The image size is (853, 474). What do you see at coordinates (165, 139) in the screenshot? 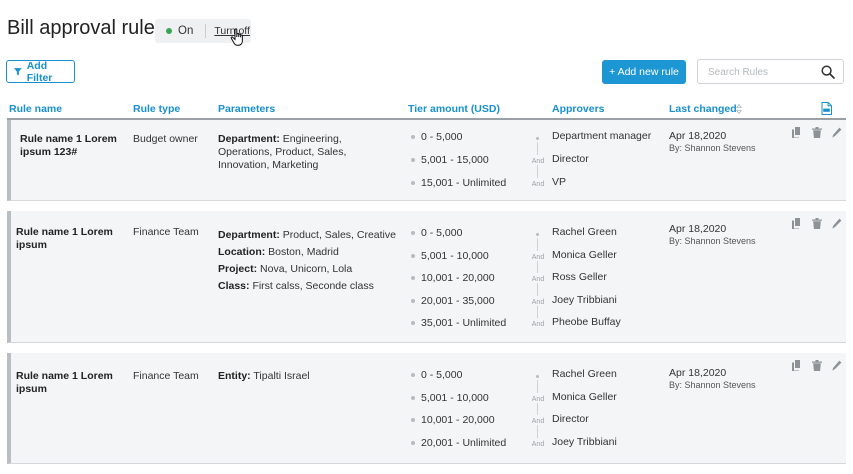
I see `rule-type: Budget owner` at bounding box center [165, 139].